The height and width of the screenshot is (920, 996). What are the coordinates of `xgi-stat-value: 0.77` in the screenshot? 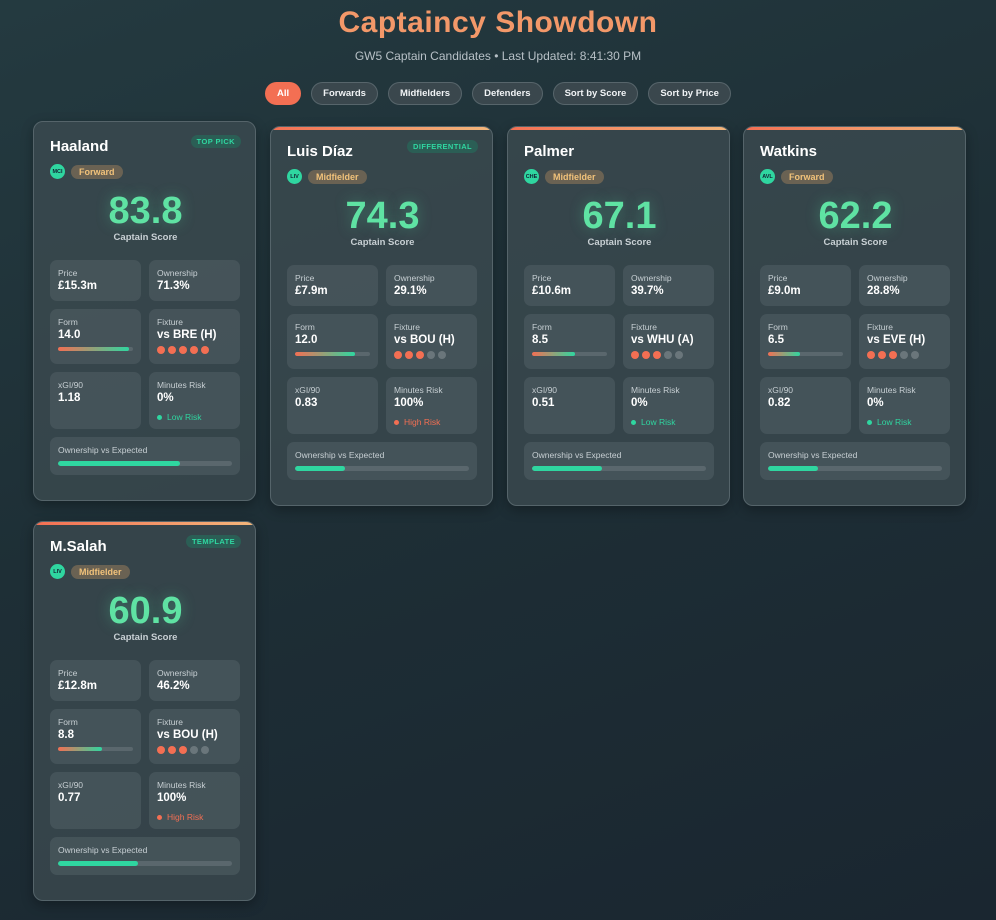 It's located at (69, 798).